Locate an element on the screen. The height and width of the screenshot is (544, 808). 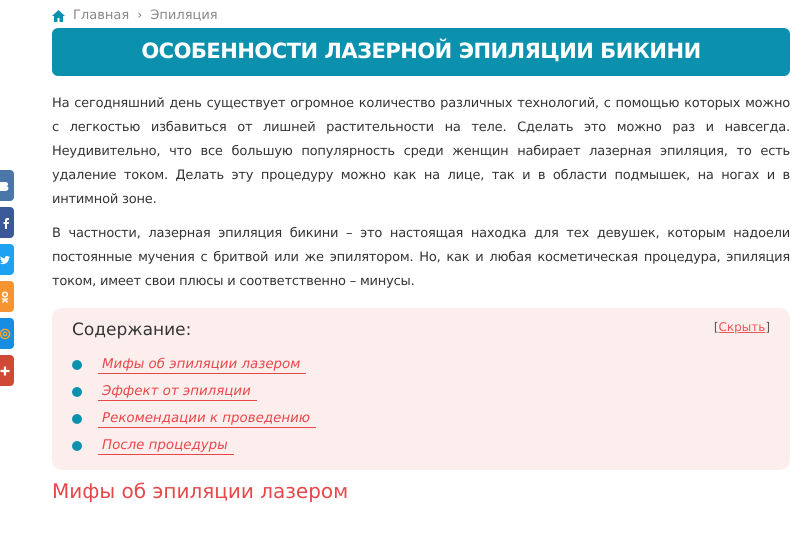
page-title: ОСОБЕННОСТИ ЛАЗЕРНОЙ ЭПИЛЯЦИИ БИКИНИ is located at coordinates (421, 52).